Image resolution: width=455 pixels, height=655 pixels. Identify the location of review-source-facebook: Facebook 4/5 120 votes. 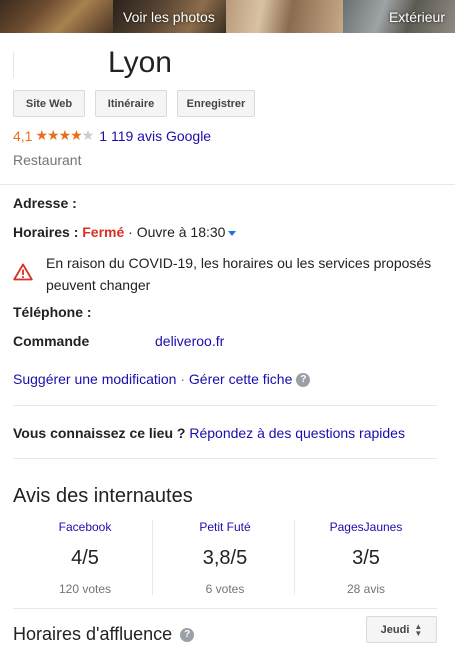
(85, 558).